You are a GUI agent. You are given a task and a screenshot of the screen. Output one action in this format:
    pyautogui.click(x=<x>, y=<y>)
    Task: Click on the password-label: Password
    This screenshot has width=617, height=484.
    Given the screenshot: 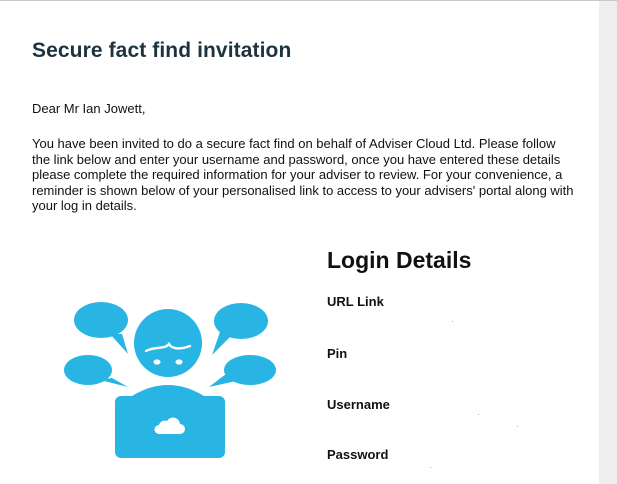 What is the action you would take?
    pyautogui.click(x=358, y=454)
    